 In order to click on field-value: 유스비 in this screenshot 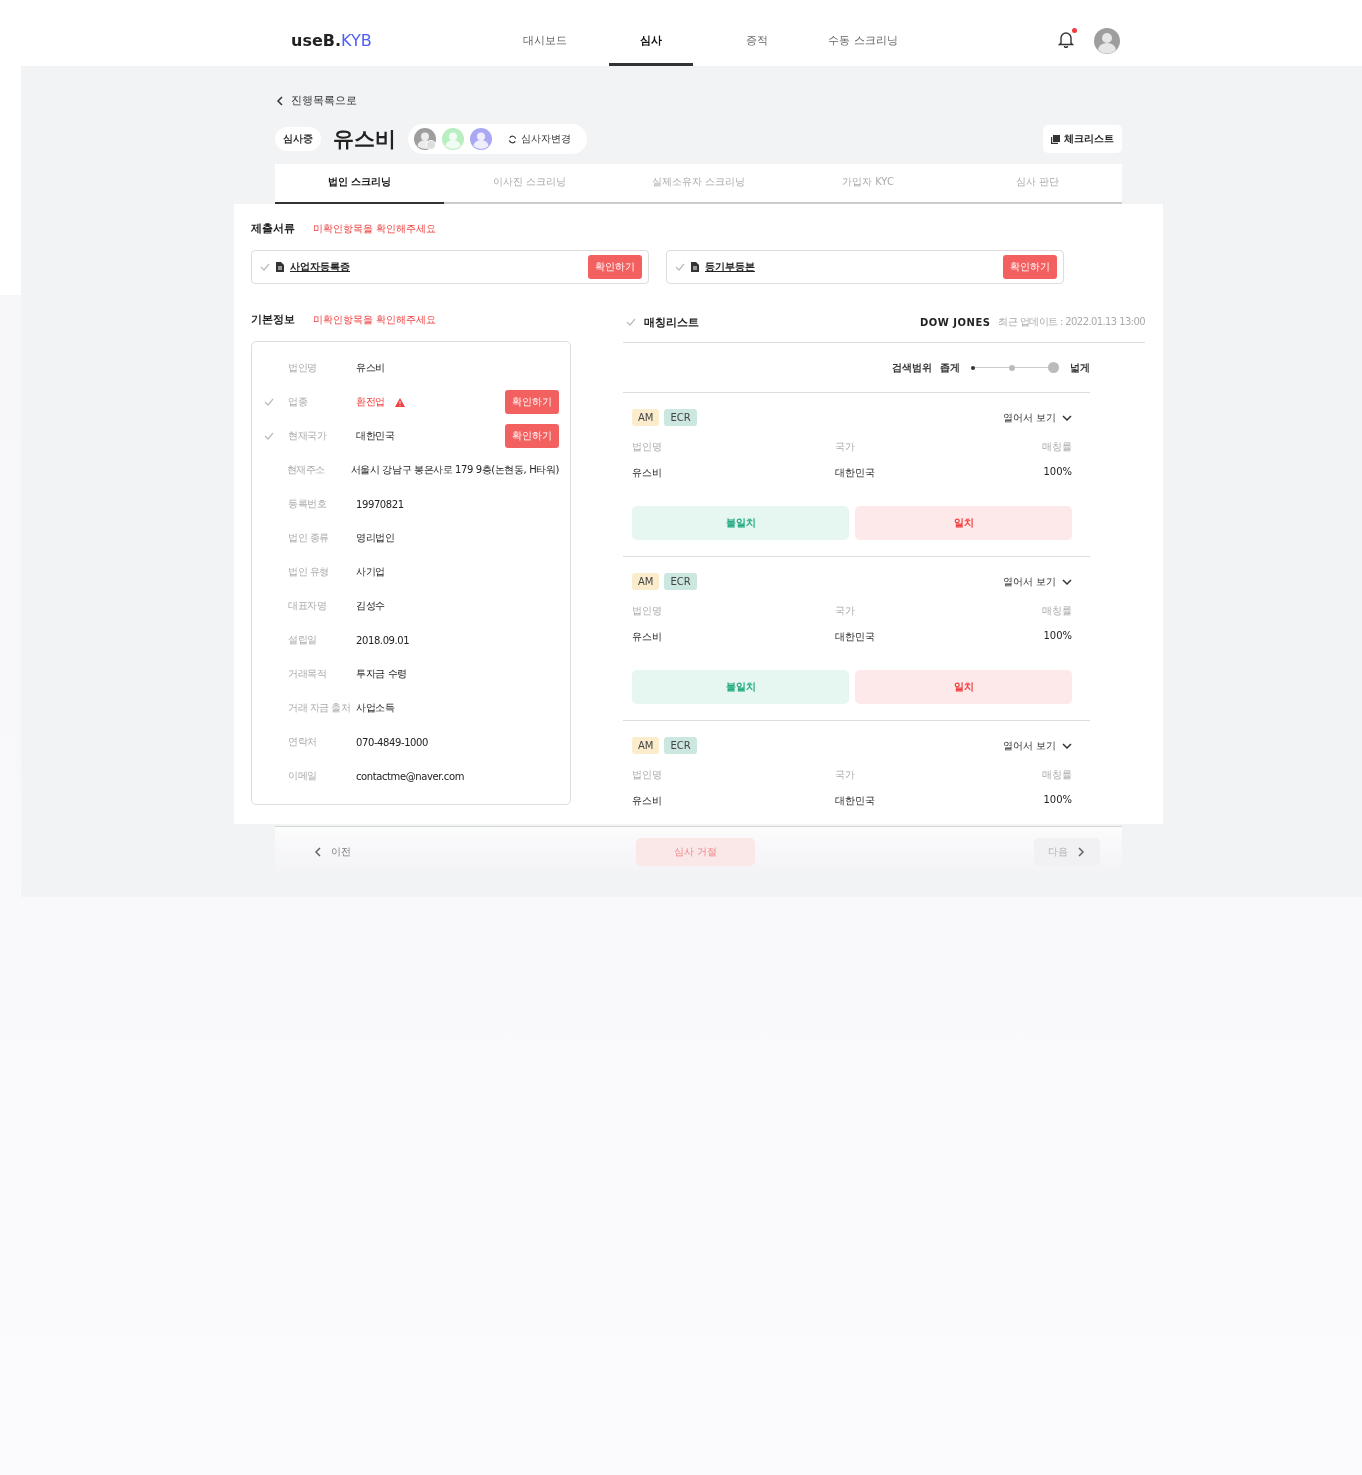, I will do `click(370, 368)`.